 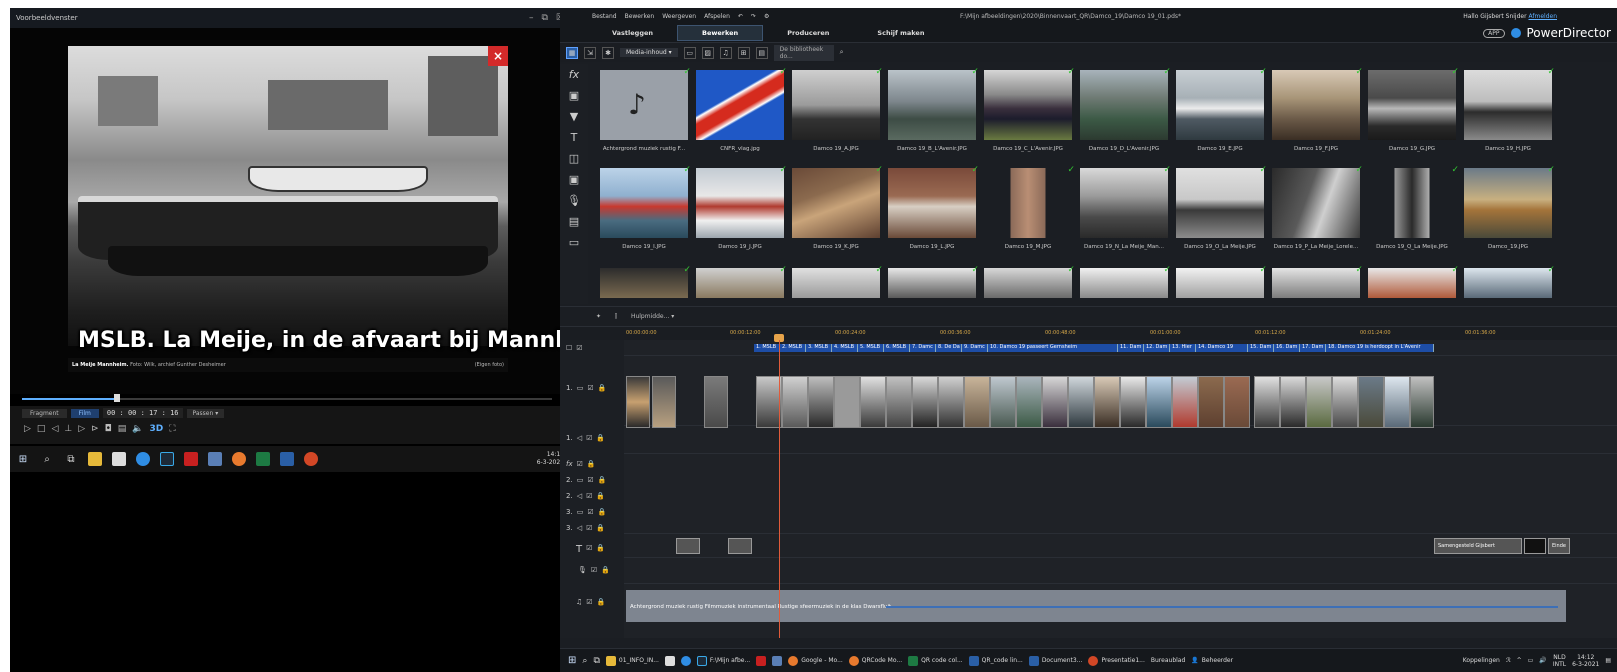 What do you see at coordinates (584, 661) in the screenshot?
I see `search-icon: ⌕` at bounding box center [584, 661].